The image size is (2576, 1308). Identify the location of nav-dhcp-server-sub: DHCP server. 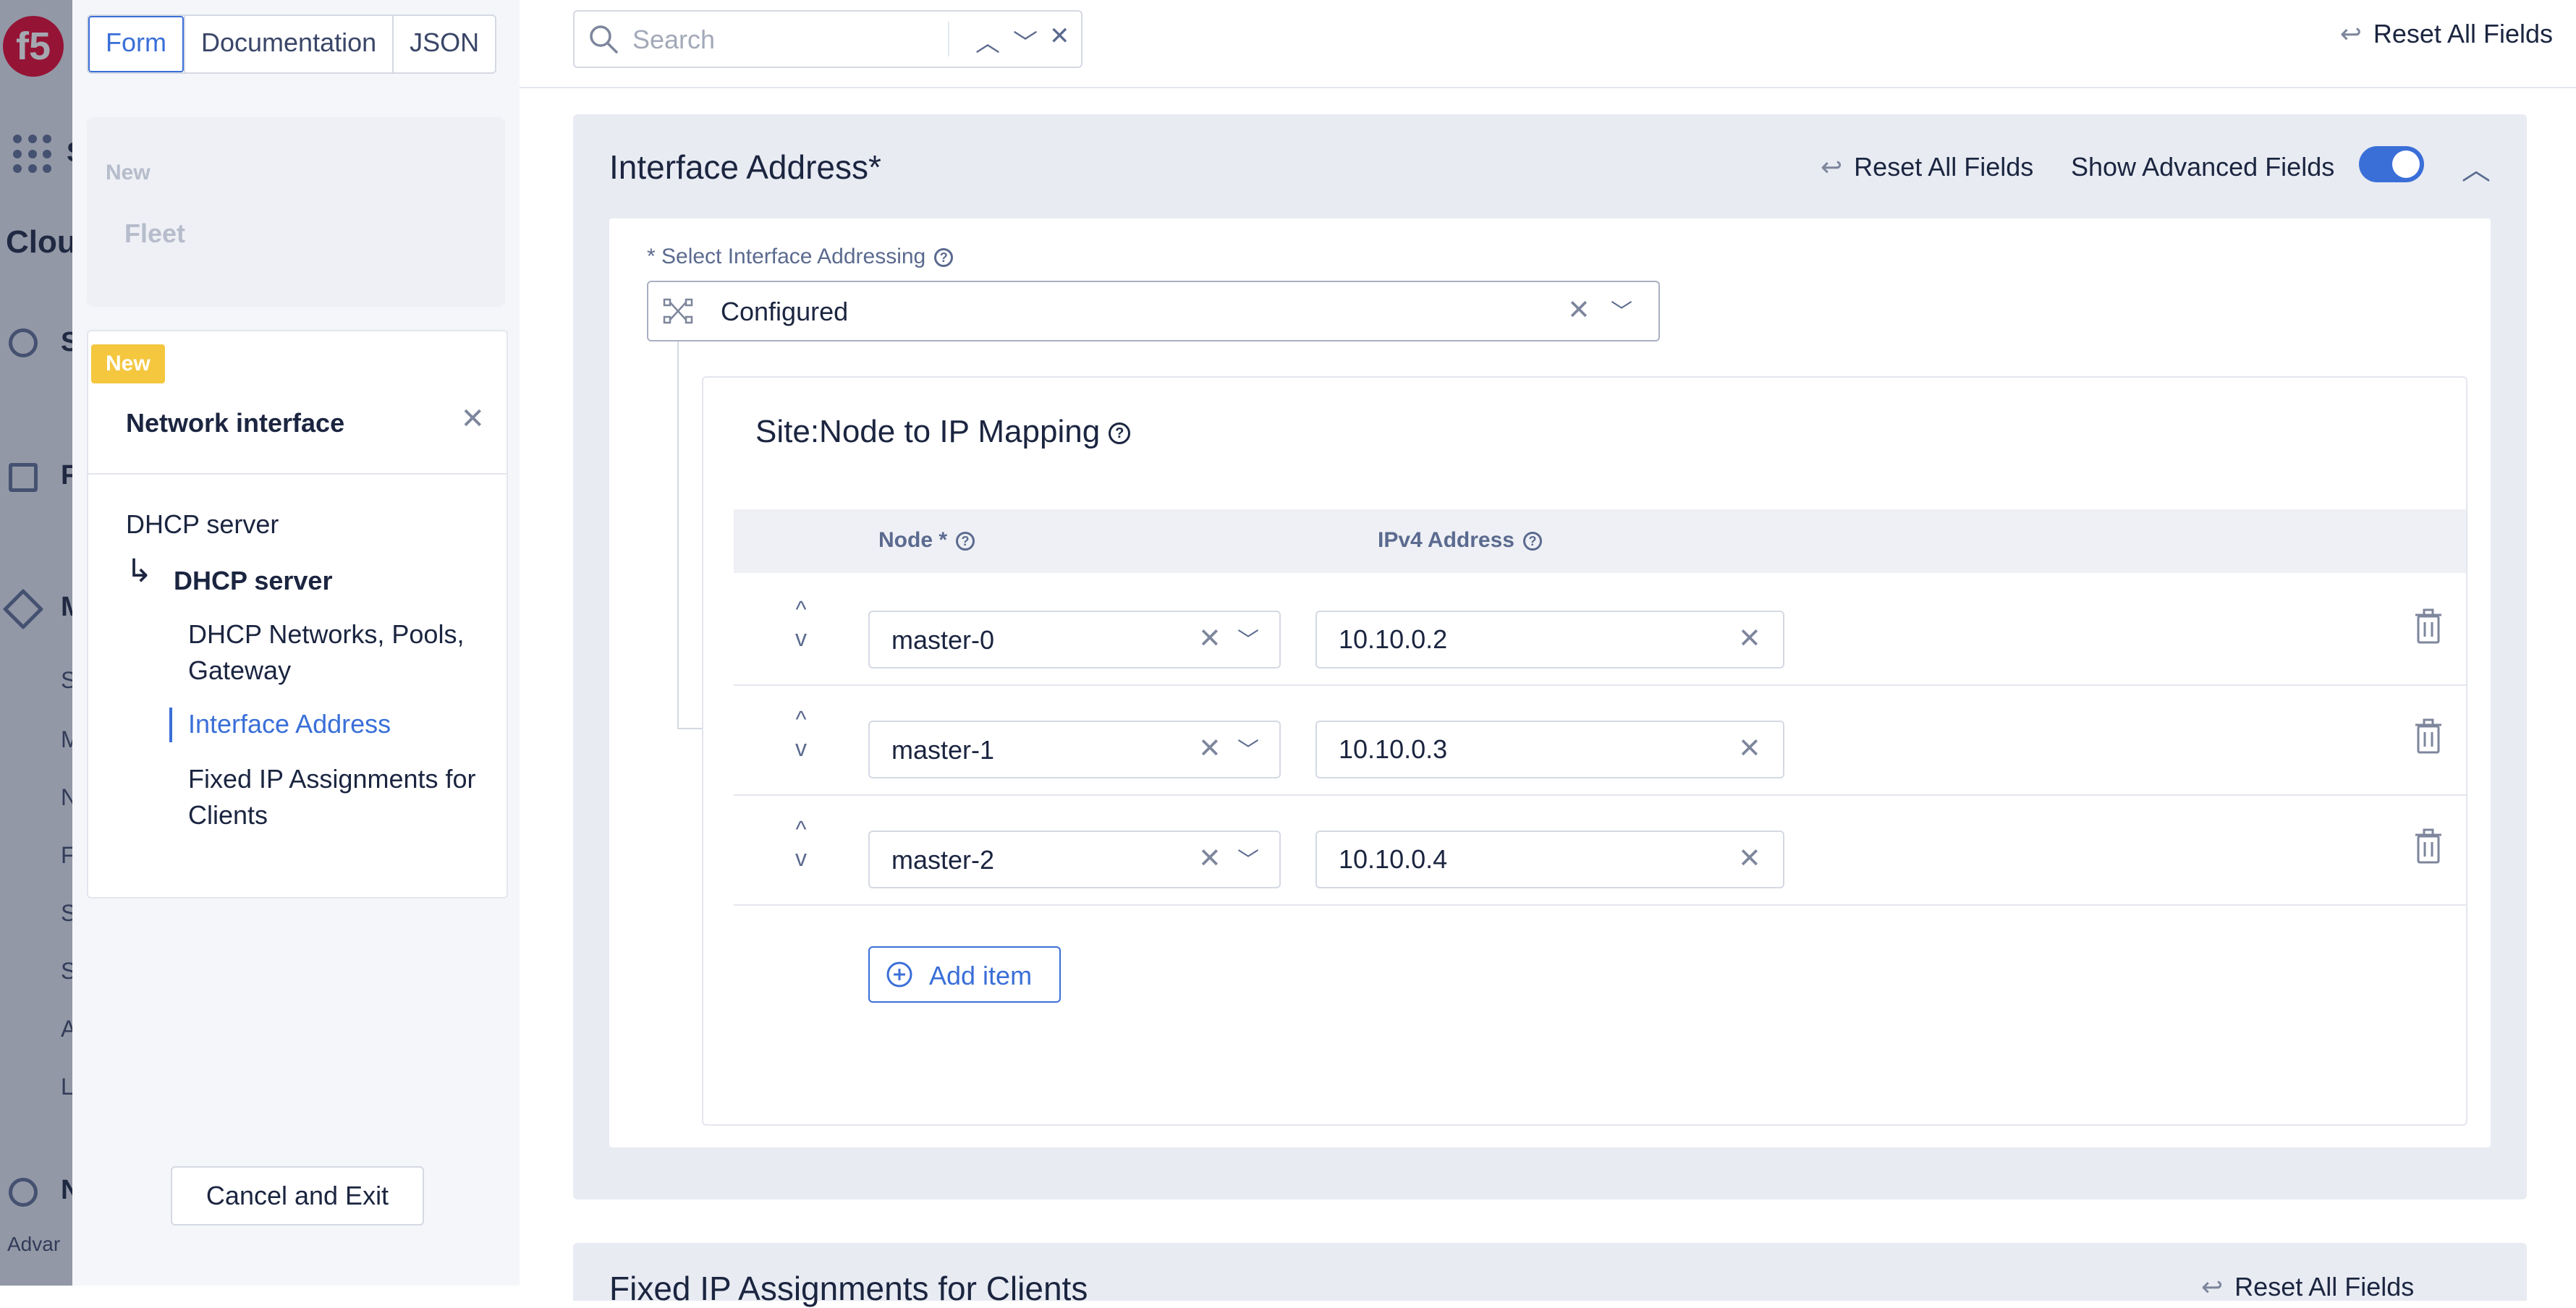
(253, 581).